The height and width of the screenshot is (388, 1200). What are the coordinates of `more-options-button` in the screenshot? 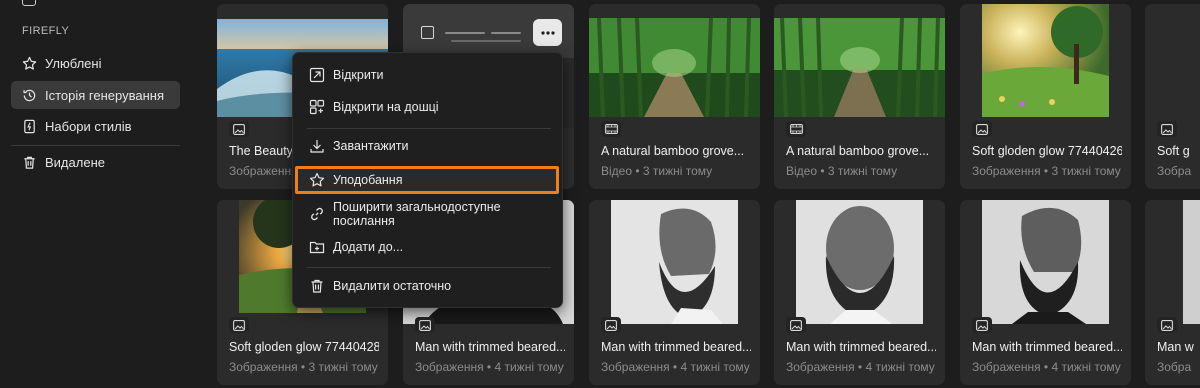 It's located at (547, 32).